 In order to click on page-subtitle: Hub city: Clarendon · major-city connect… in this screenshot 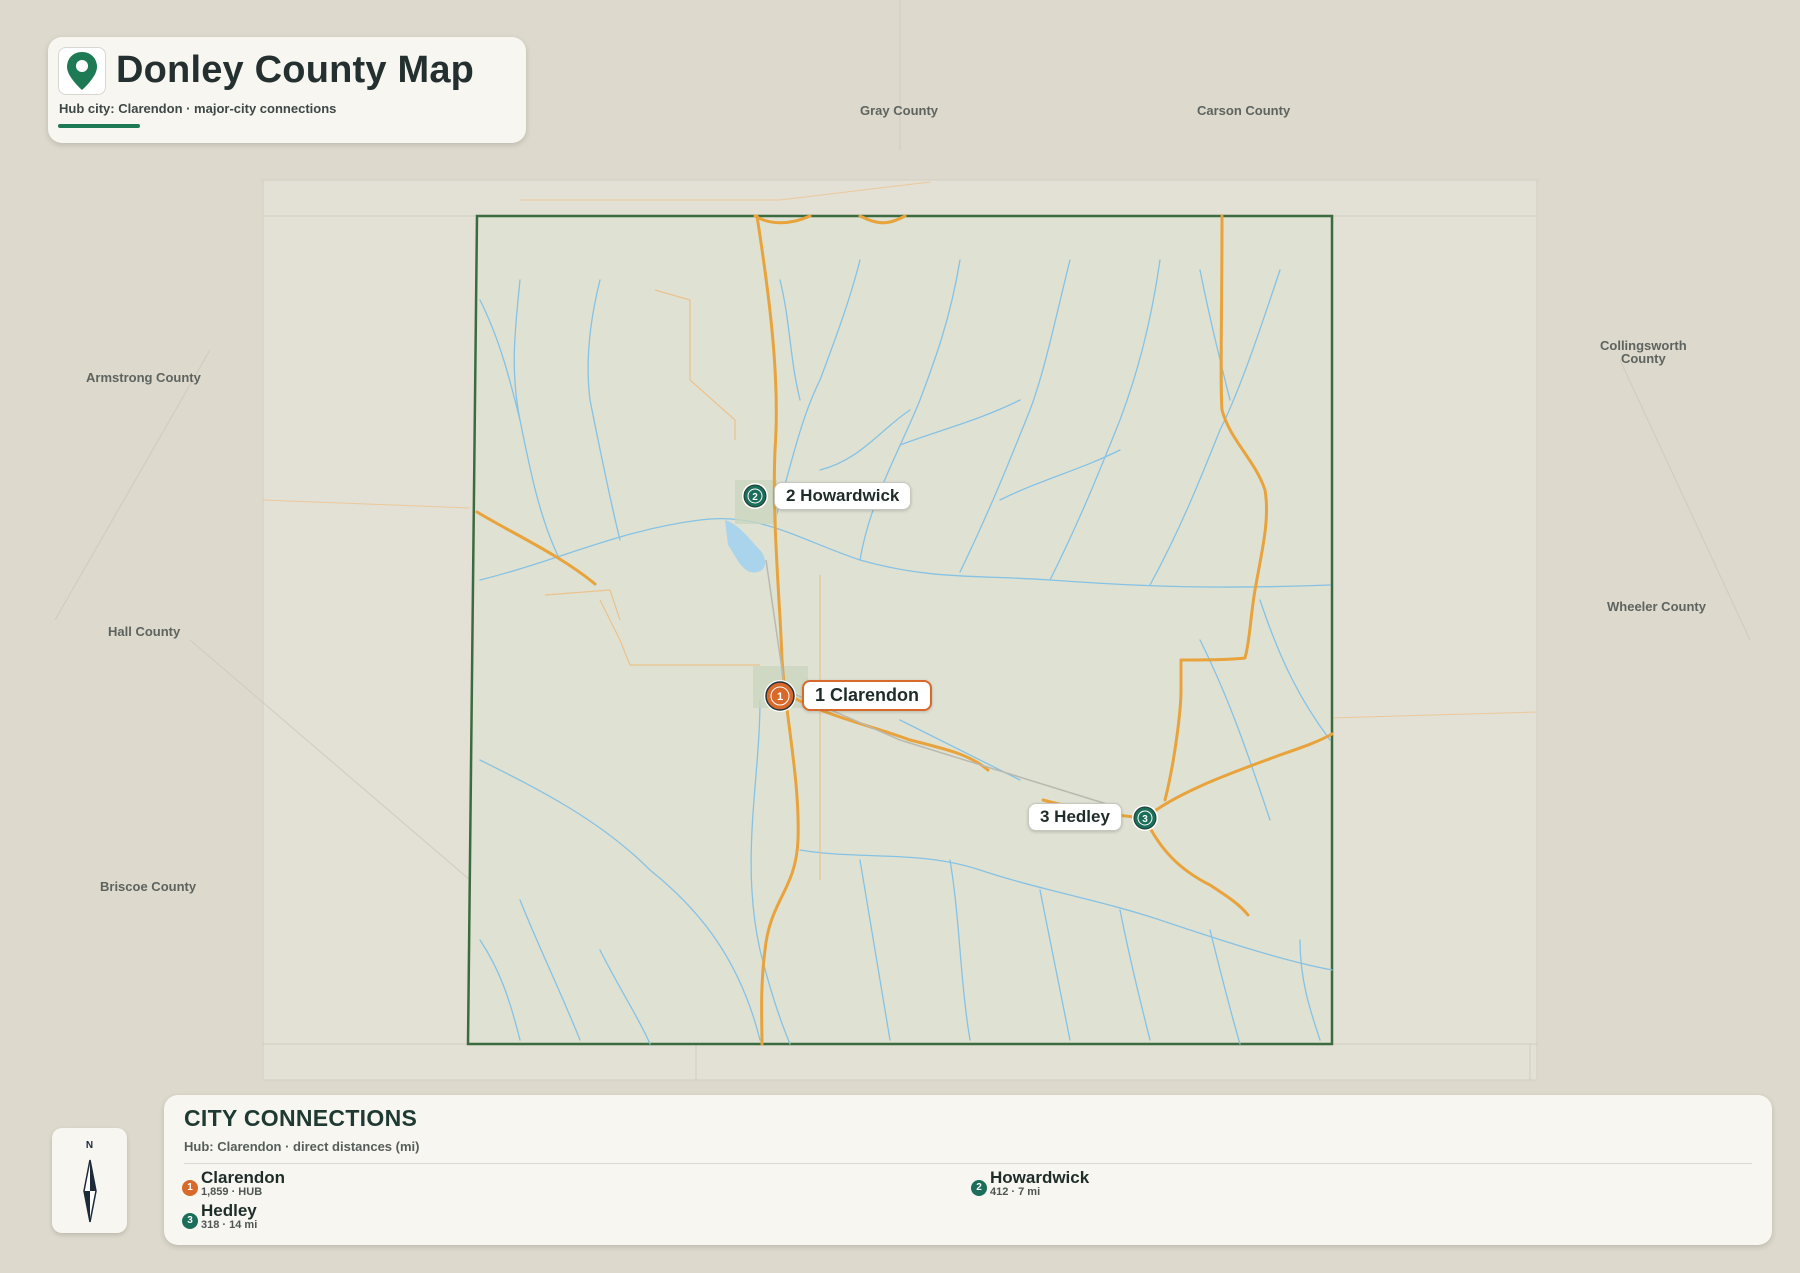, I will do `click(198, 108)`.